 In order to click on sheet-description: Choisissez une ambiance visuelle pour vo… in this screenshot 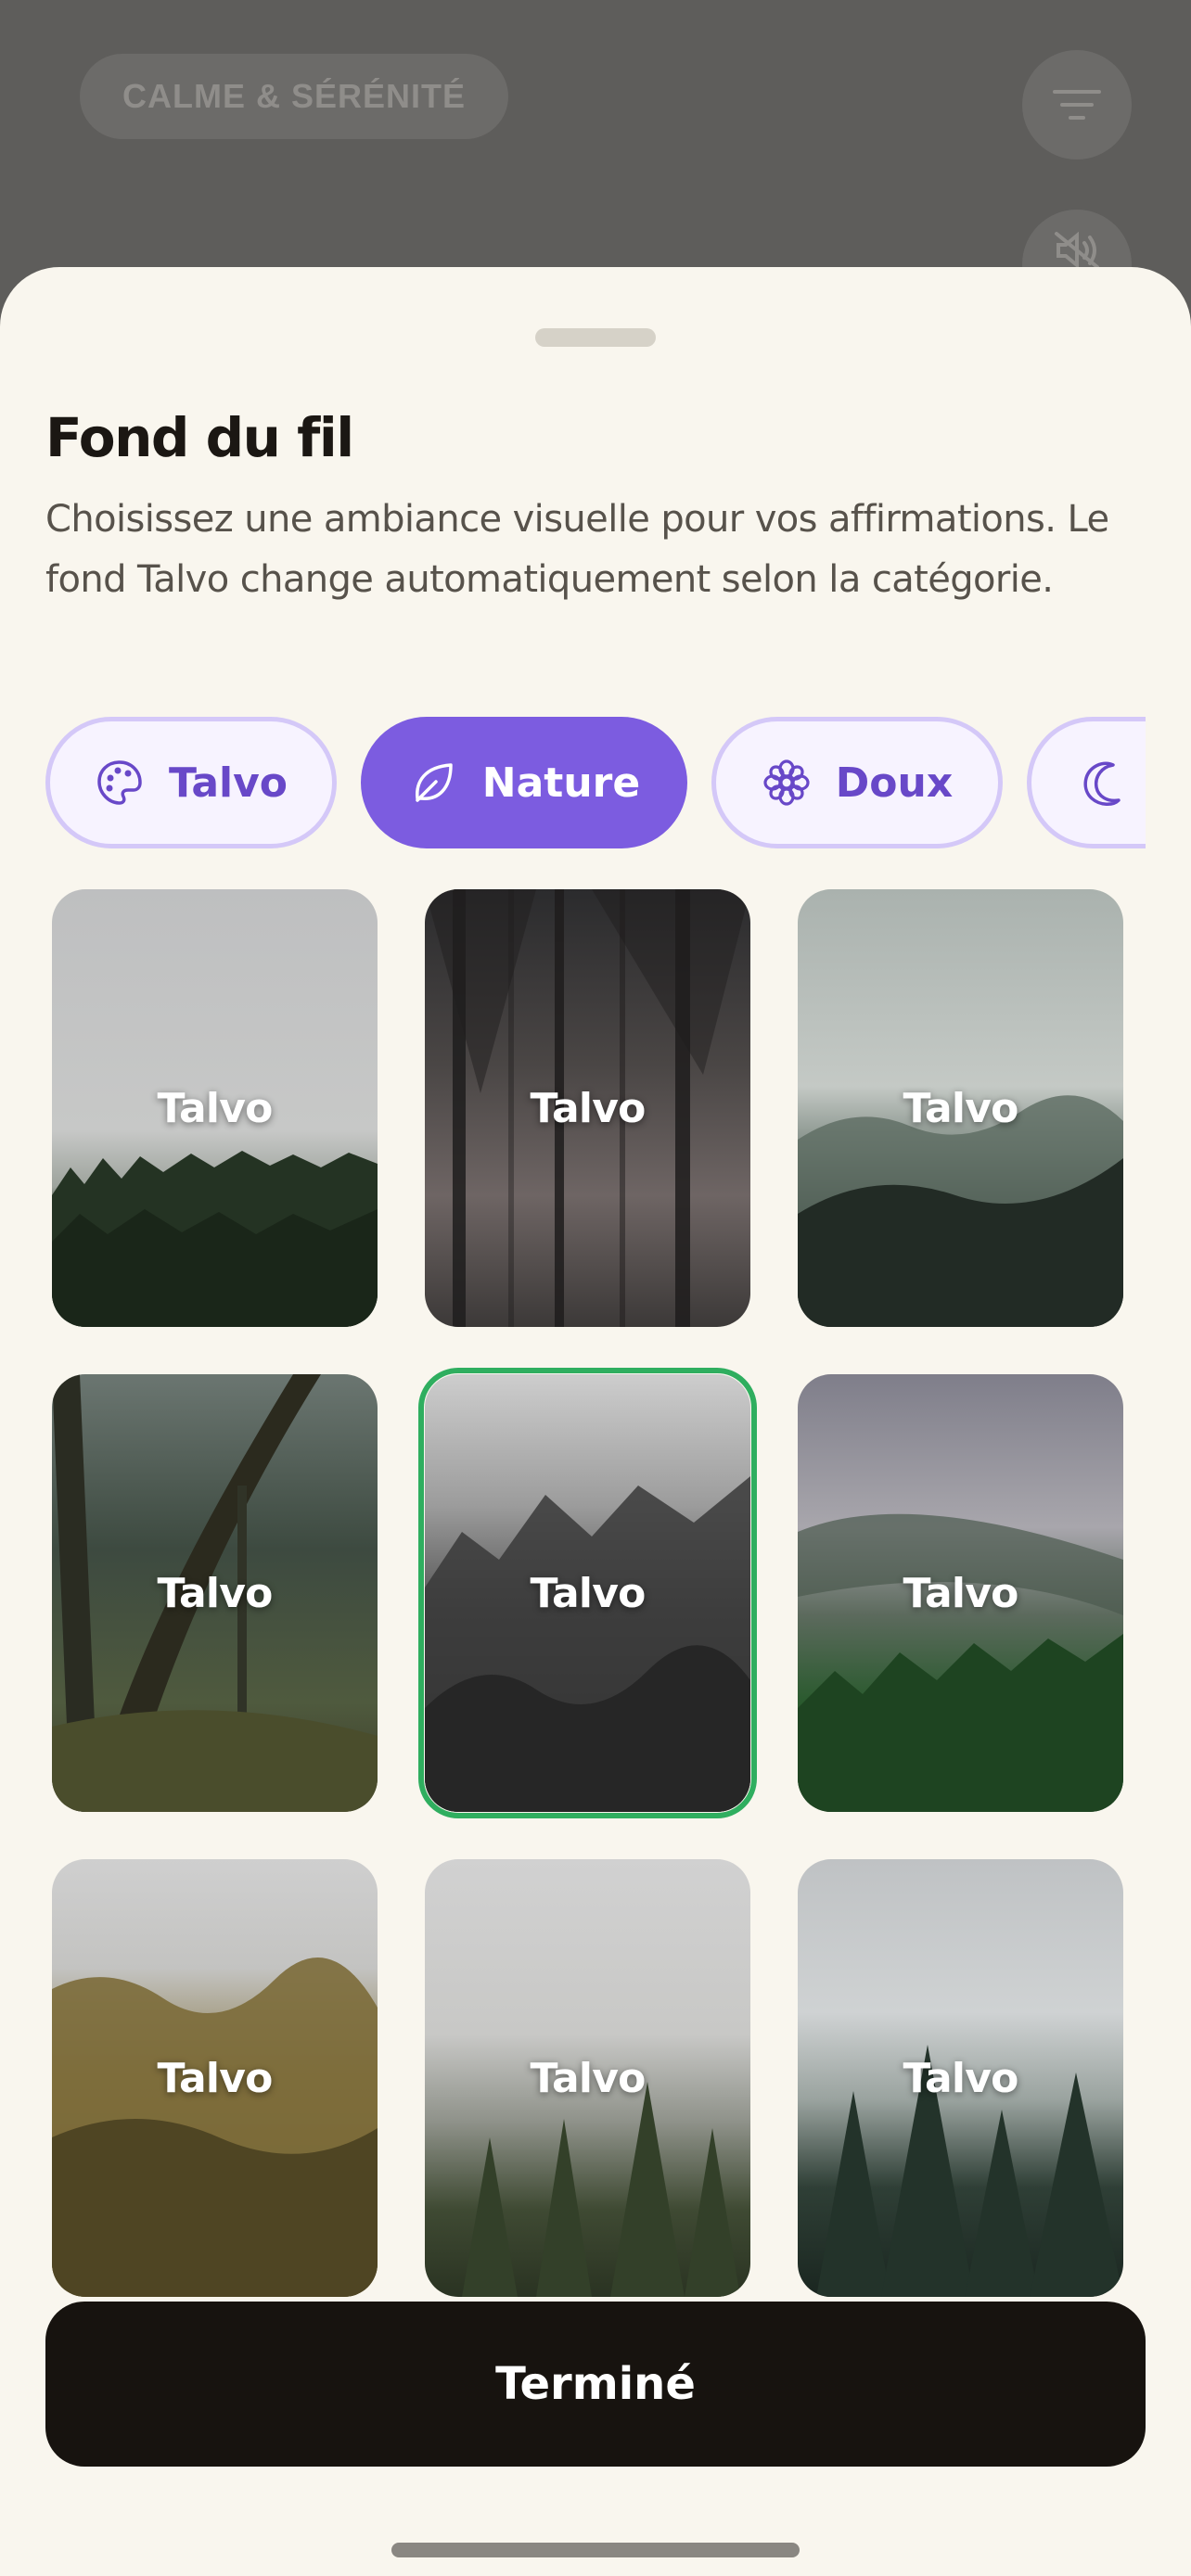, I will do `click(577, 549)`.